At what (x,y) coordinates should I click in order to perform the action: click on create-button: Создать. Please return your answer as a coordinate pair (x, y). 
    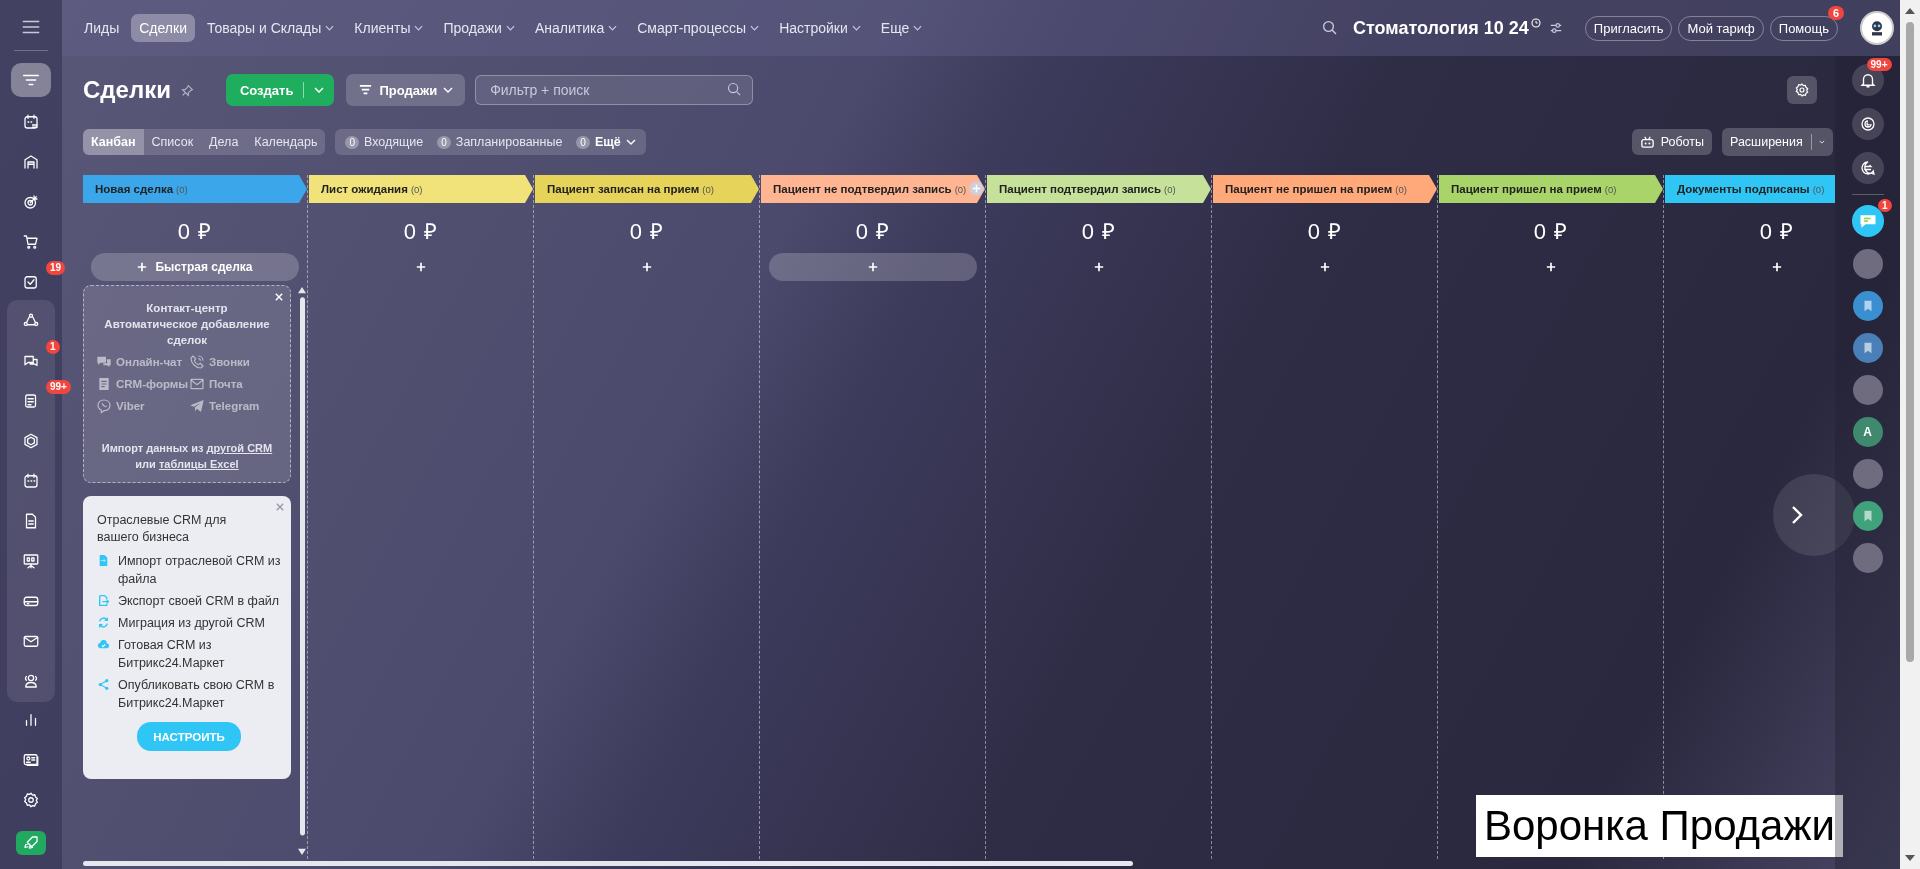
    Looking at the image, I should click on (280, 90).